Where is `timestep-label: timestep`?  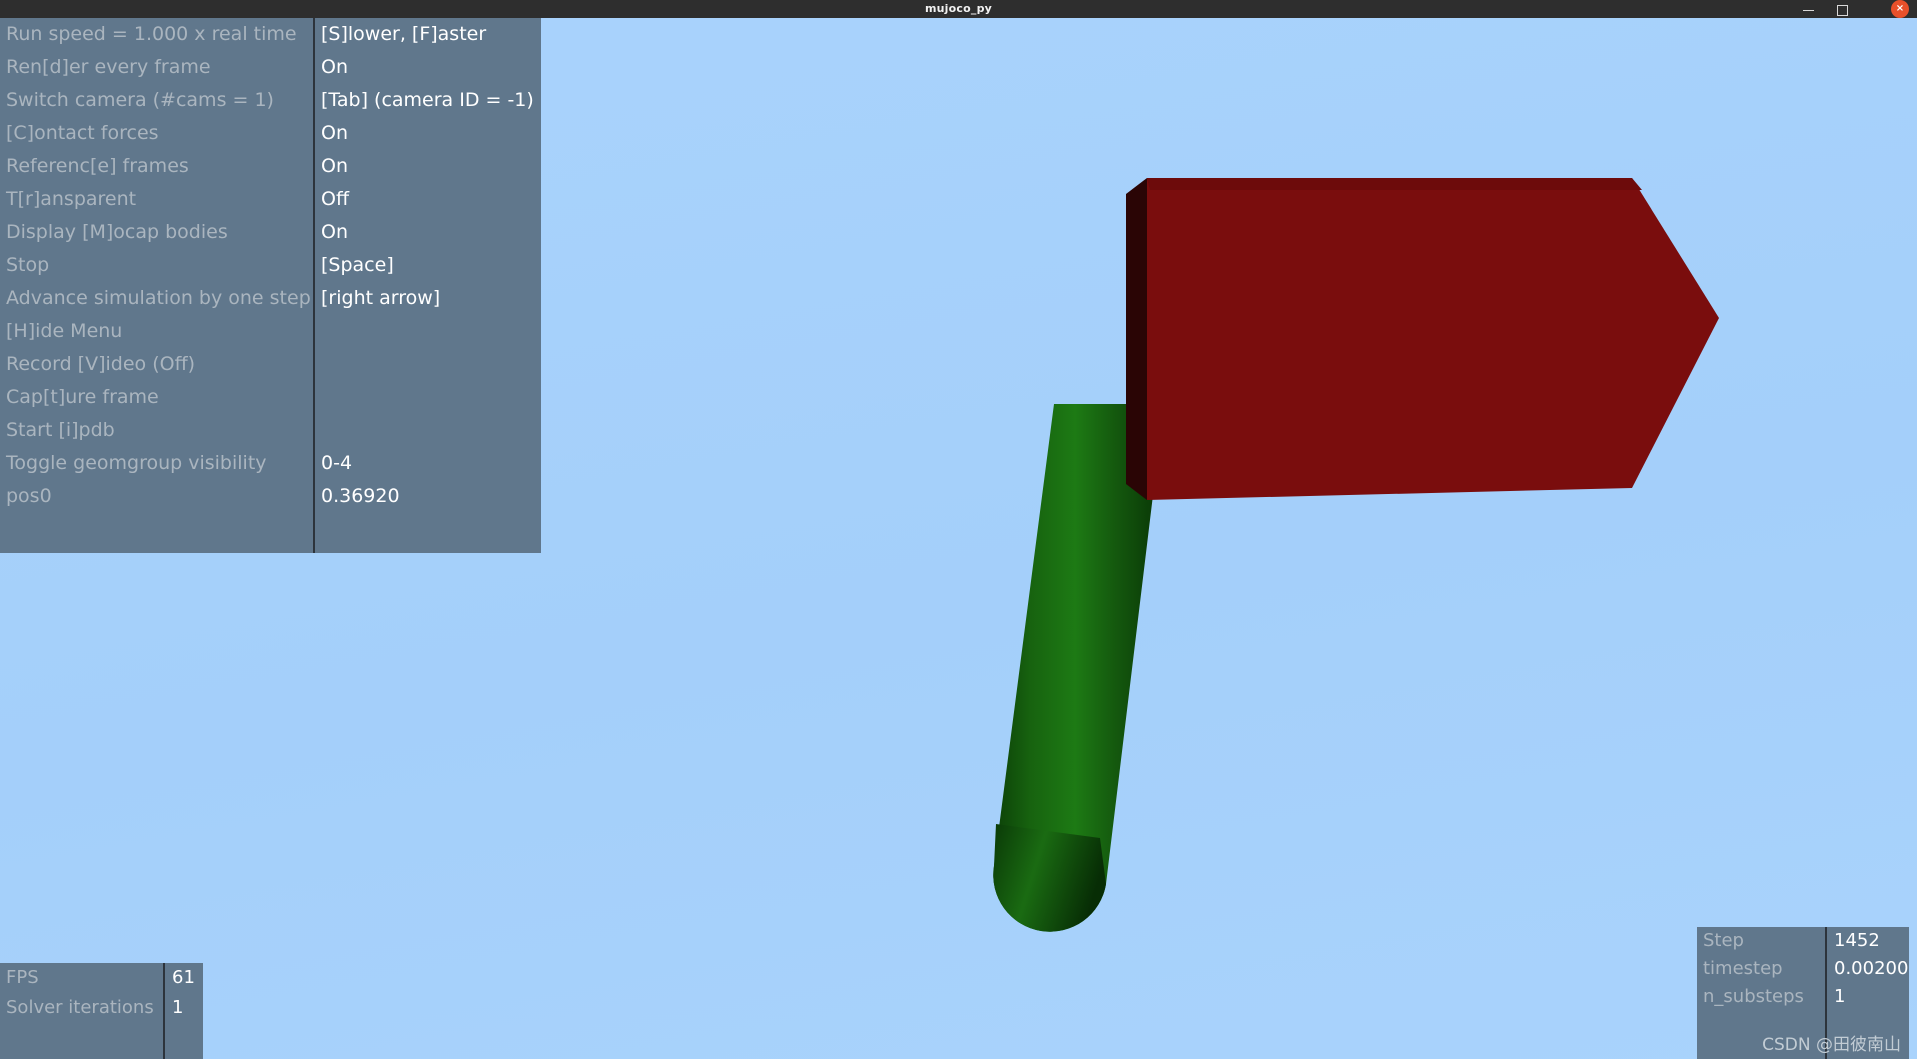
timestep-label: timestep is located at coordinates (1743, 968).